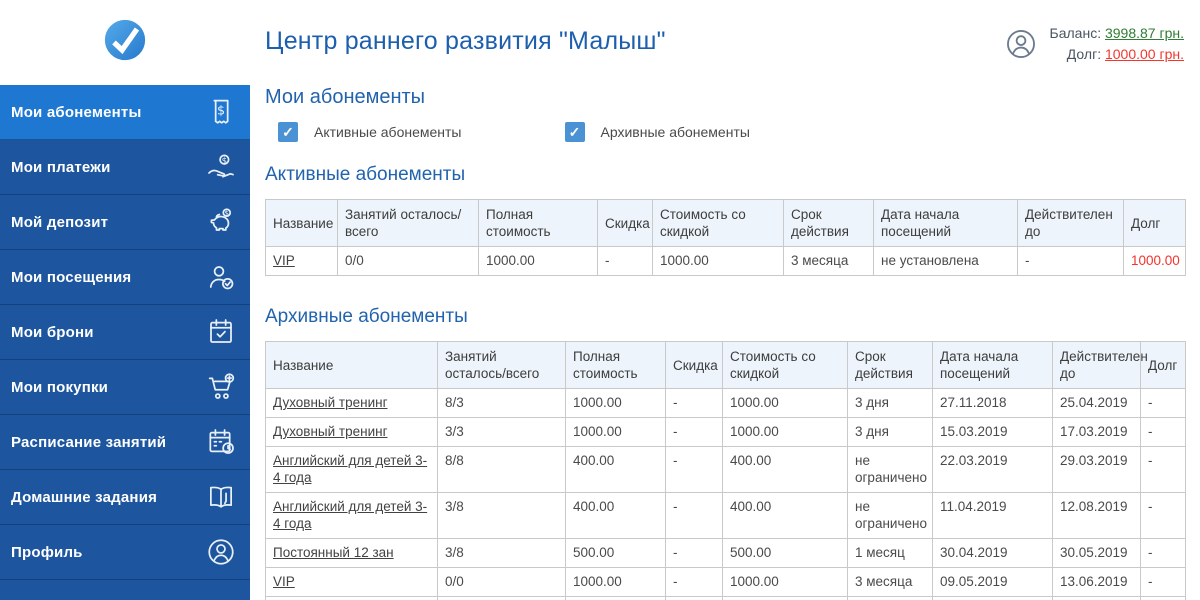 This screenshot has width=1200, height=600. What do you see at coordinates (890, 515) in the screenshot?
I see `cell-duration: не ограничено` at bounding box center [890, 515].